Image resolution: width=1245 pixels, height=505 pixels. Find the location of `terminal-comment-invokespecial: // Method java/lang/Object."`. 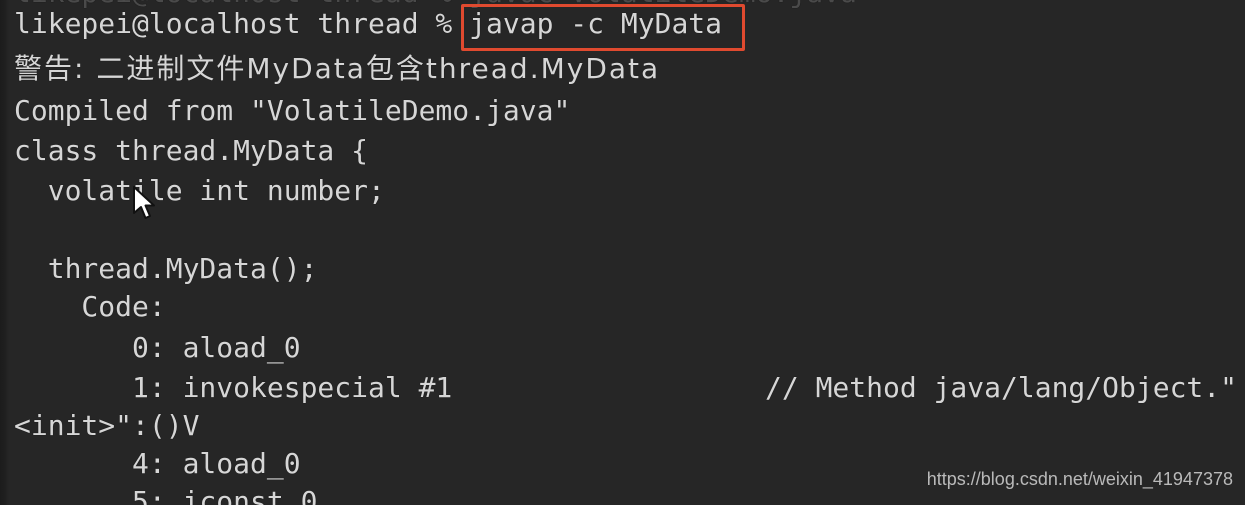

terminal-comment-invokespecial: // Method java/lang/Object." is located at coordinates (1001, 387).